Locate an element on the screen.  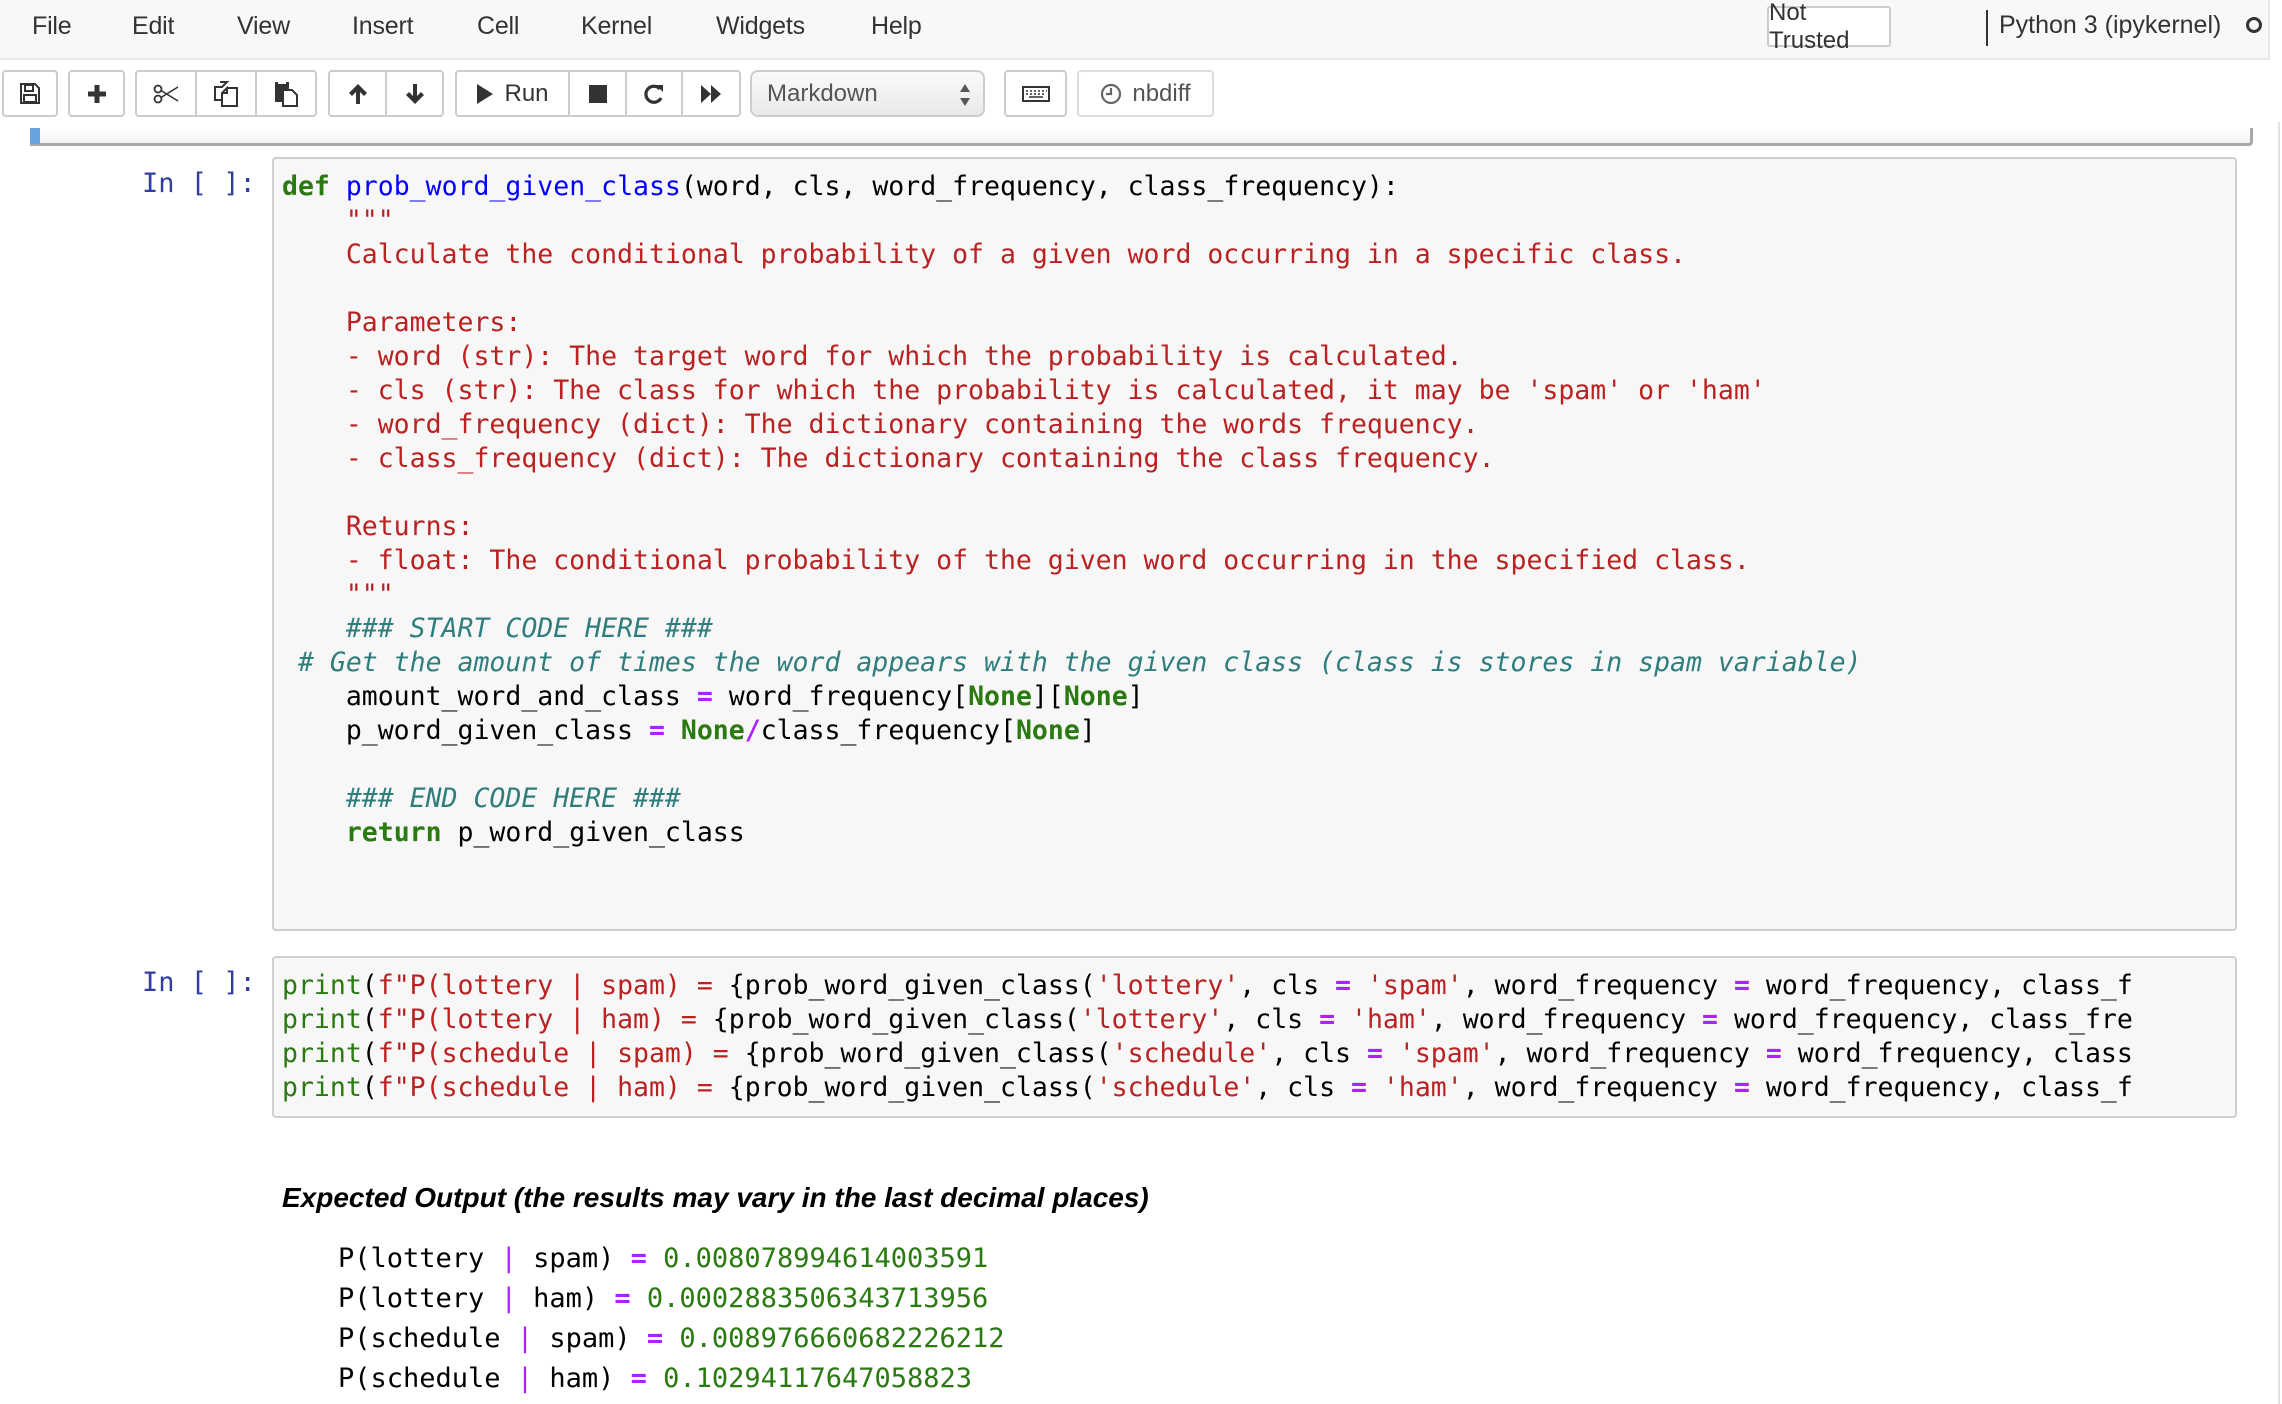
menu-kernel: Kernel is located at coordinates (616, 26).